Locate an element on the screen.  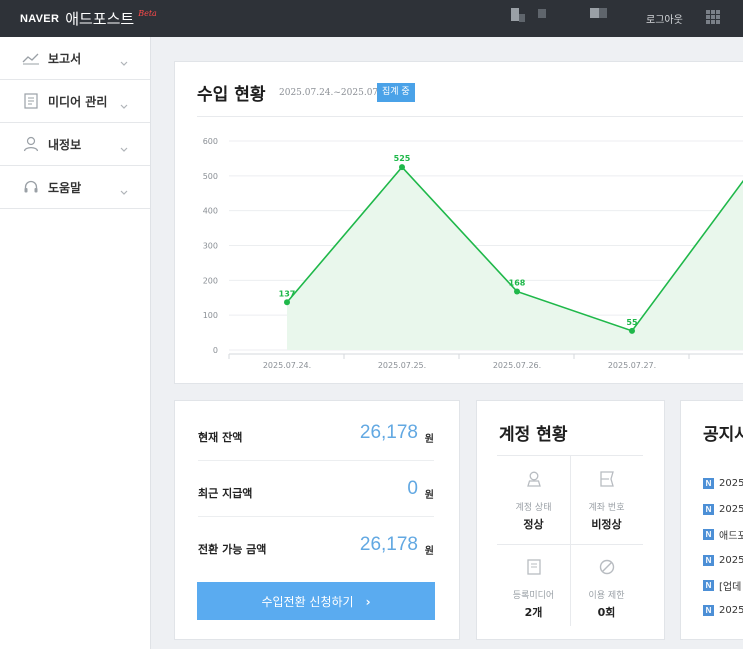
account-value: 정상 is located at coordinates (533, 524).